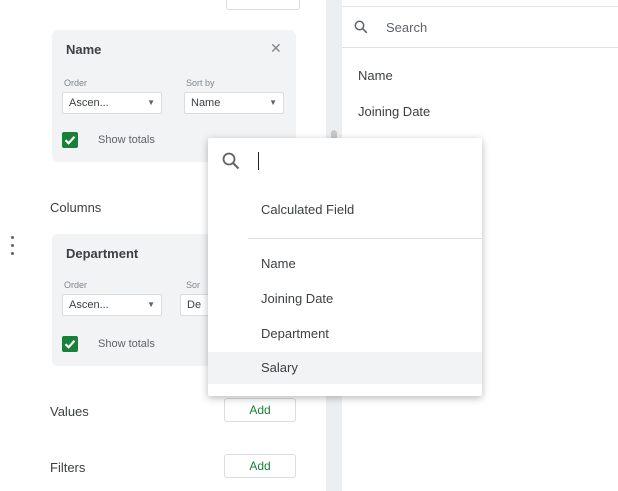  Describe the element at coordinates (194, 305) in the screenshot. I see `sortby-select-value: De` at that location.